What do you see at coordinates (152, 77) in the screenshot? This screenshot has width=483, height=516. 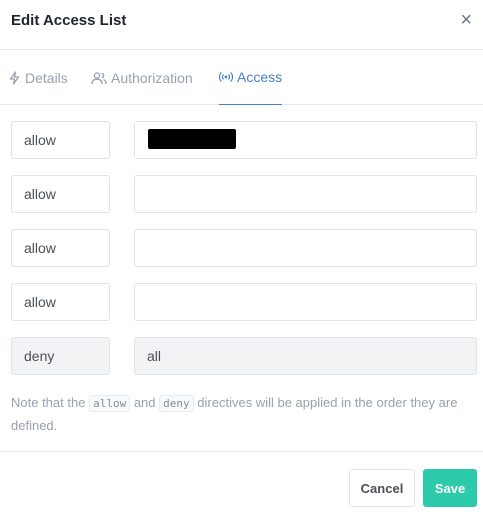 I see `tab-authorization-label: Authorization` at bounding box center [152, 77].